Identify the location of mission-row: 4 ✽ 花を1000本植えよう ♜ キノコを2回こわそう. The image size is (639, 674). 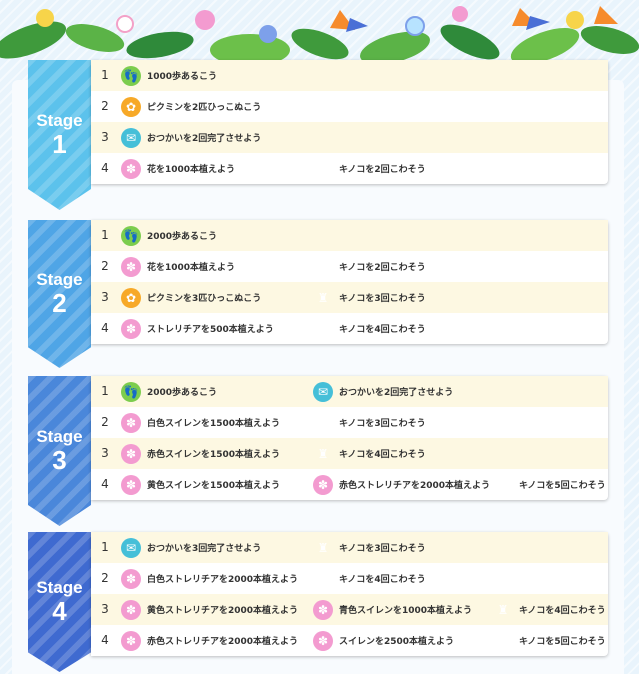
(349, 168).